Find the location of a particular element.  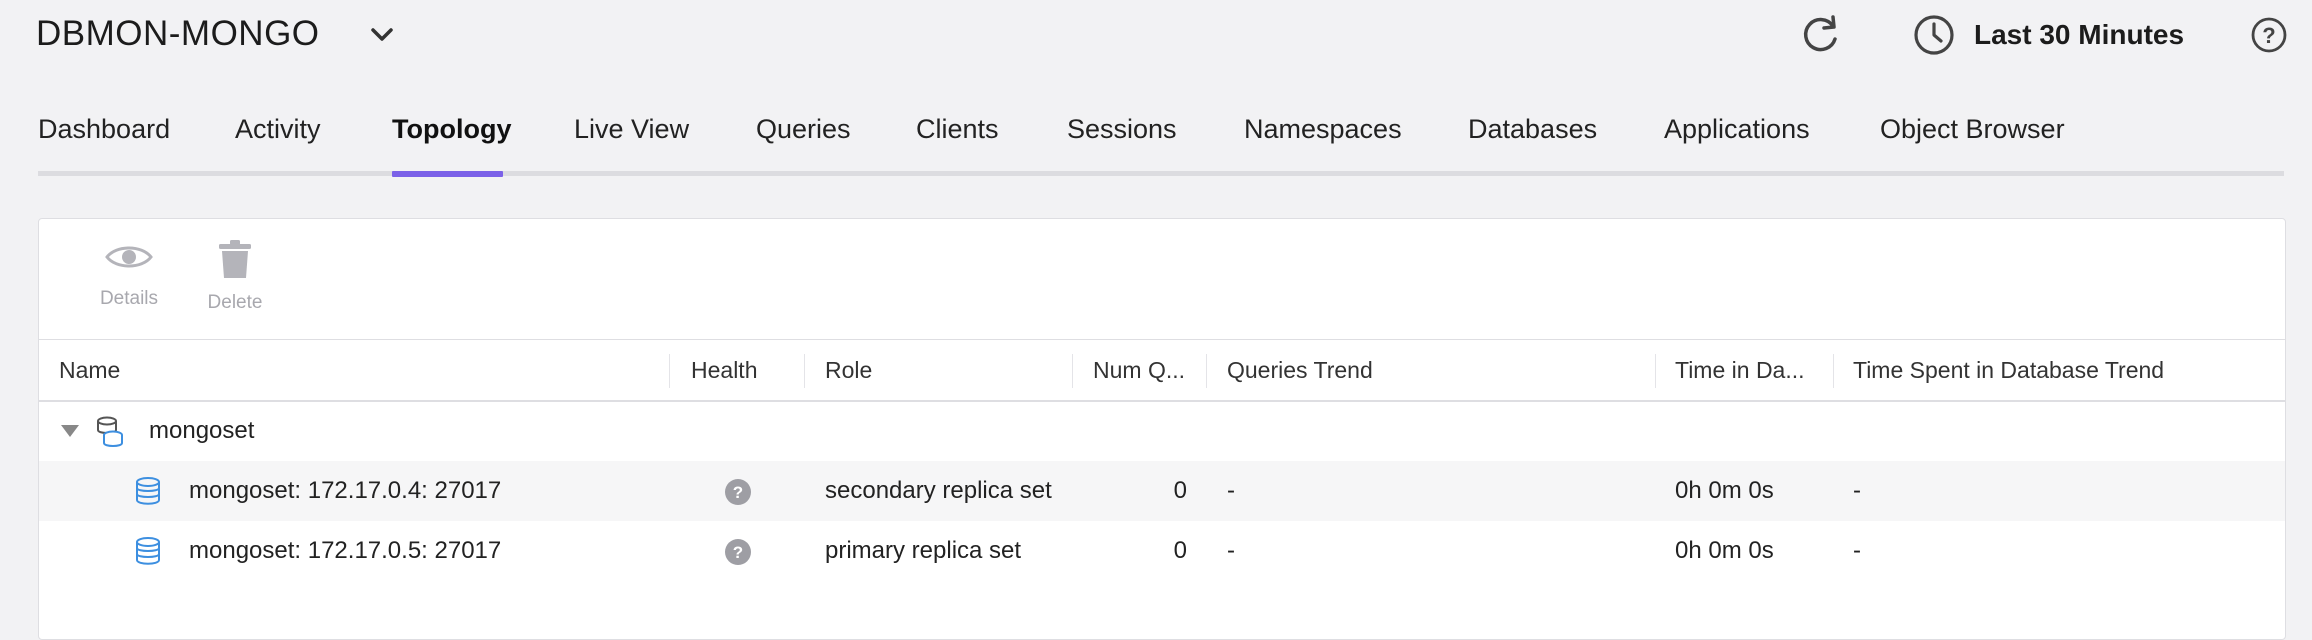

tab-activity: Activity is located at coordinates (278, 129).